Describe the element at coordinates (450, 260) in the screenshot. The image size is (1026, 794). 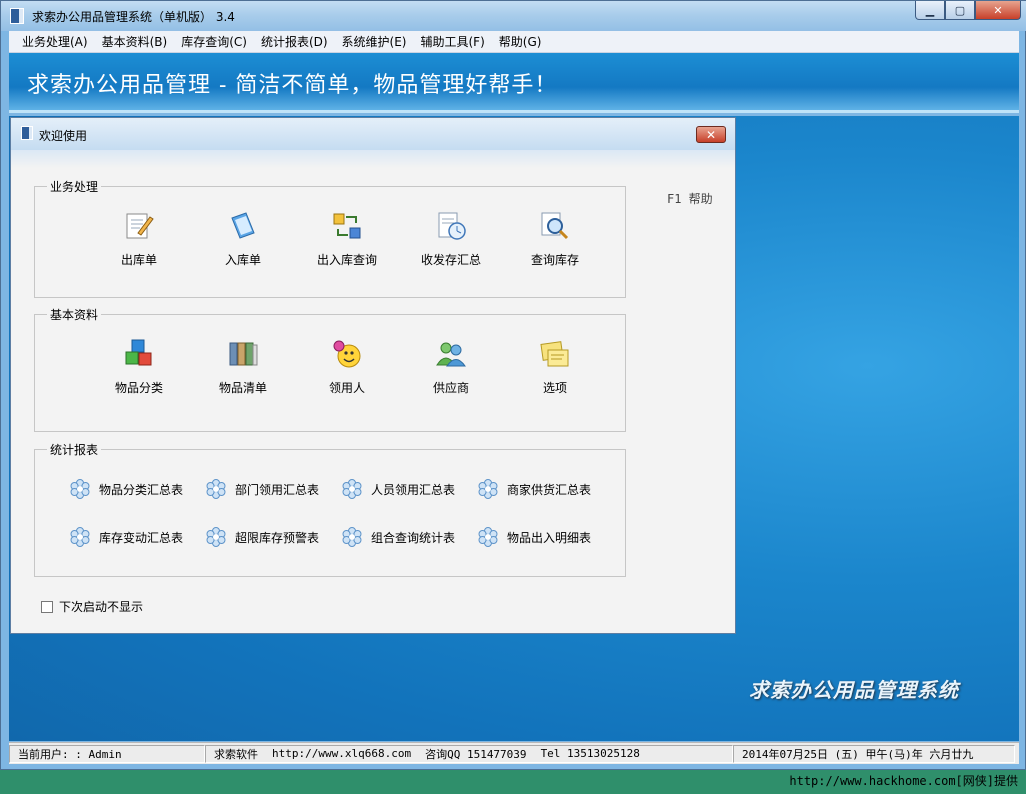
I see `stock-summary-label: 收发存汇总` at that location.